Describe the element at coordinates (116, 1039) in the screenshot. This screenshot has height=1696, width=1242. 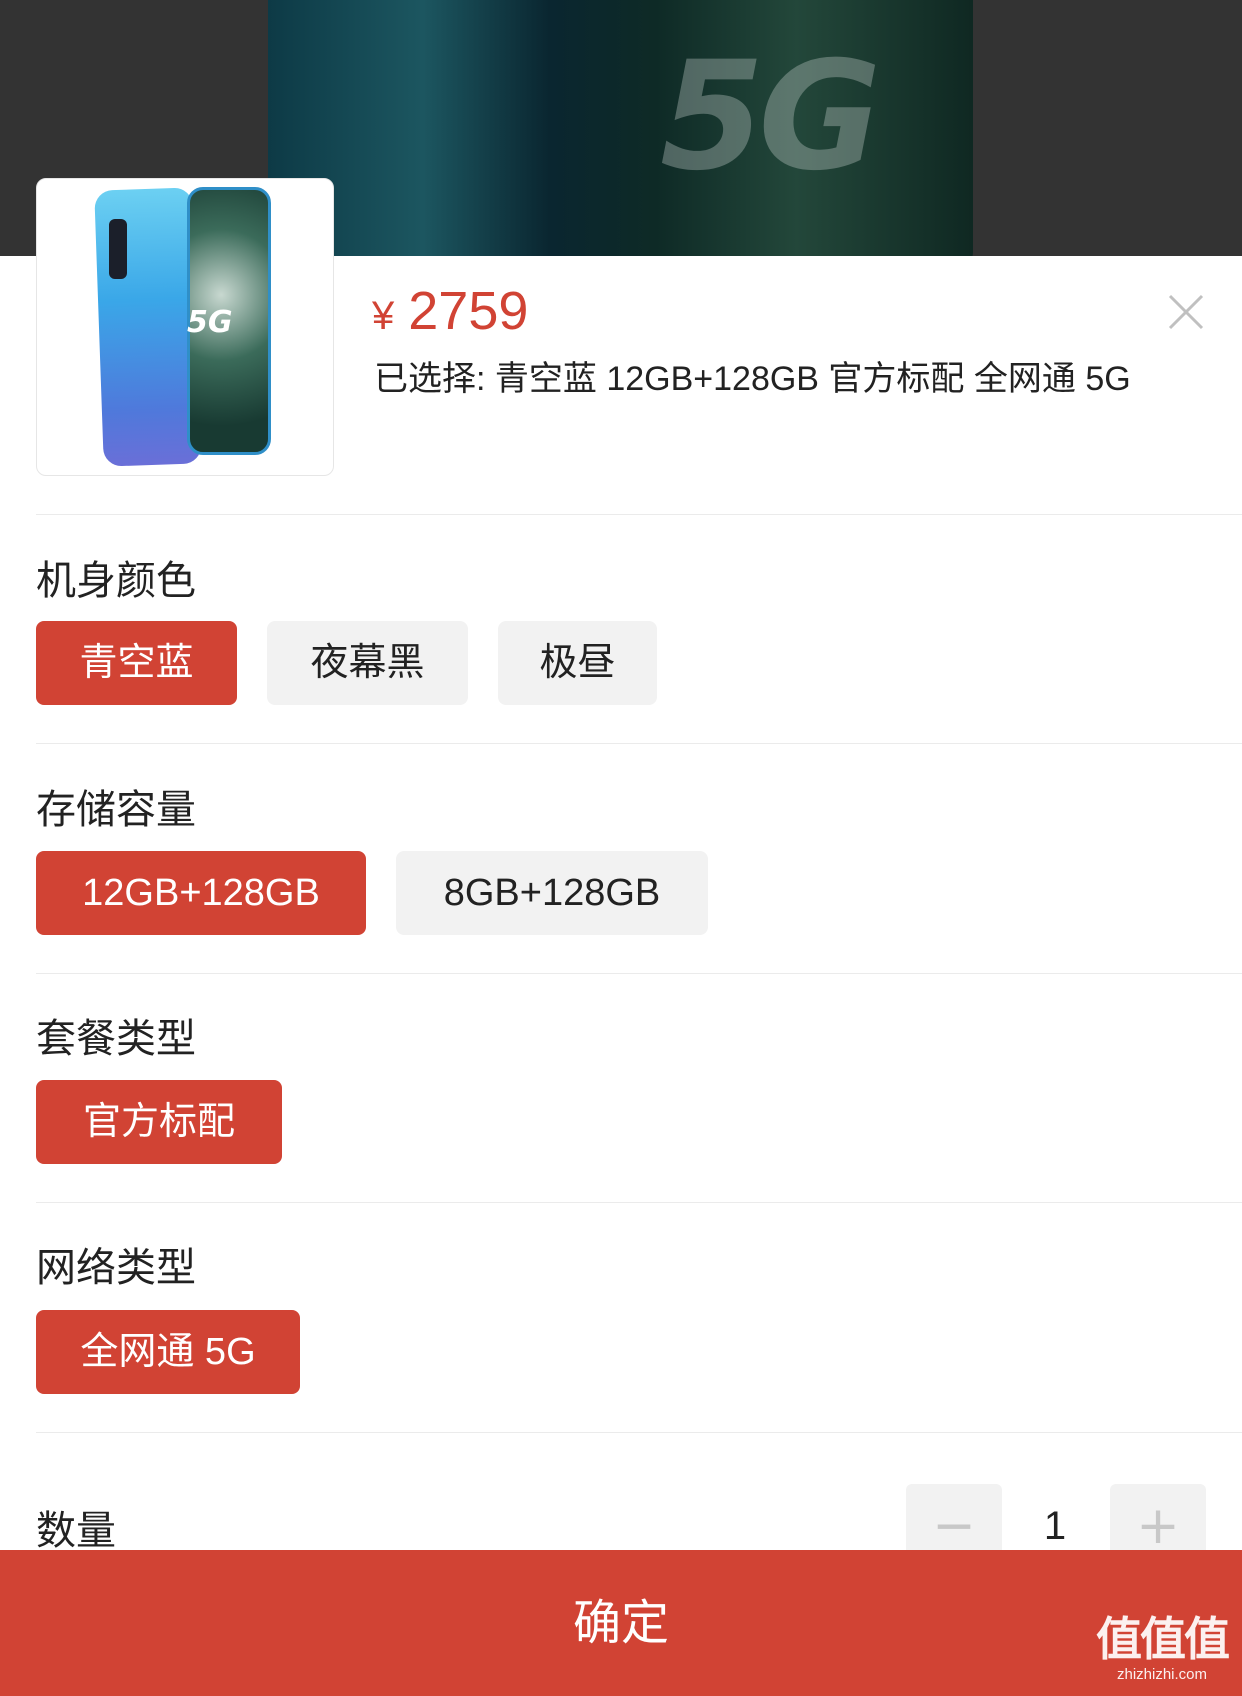
I see `section-title-package: 套餐类型` at that location.